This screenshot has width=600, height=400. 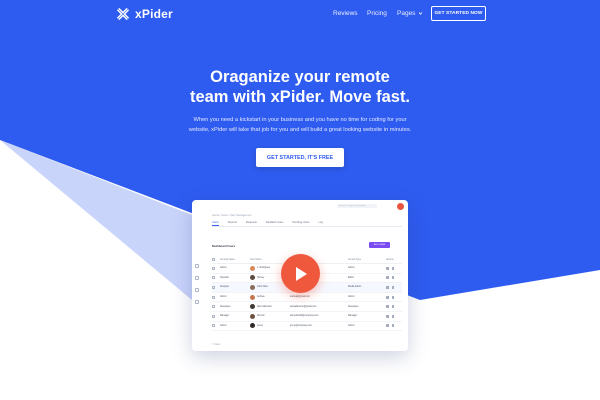 I want to click on preview-sidebar-icons, so click(x=197, y=284).